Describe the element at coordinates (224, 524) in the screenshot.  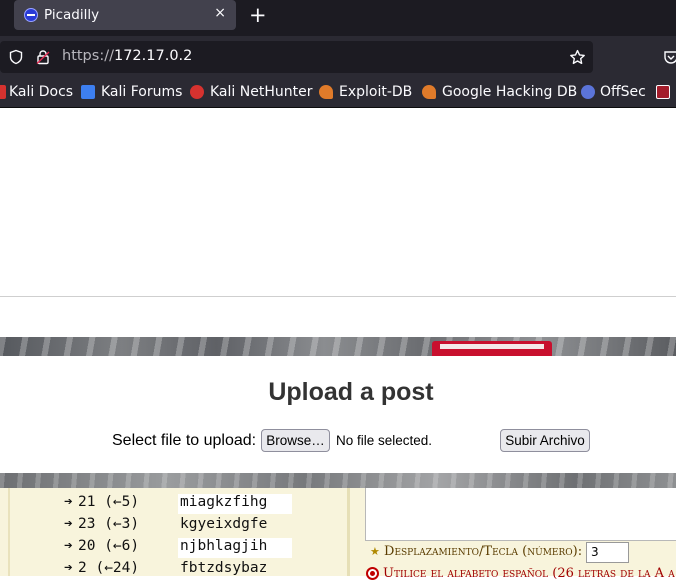
I see `shift-result: kgyeixdgfe` at that location.